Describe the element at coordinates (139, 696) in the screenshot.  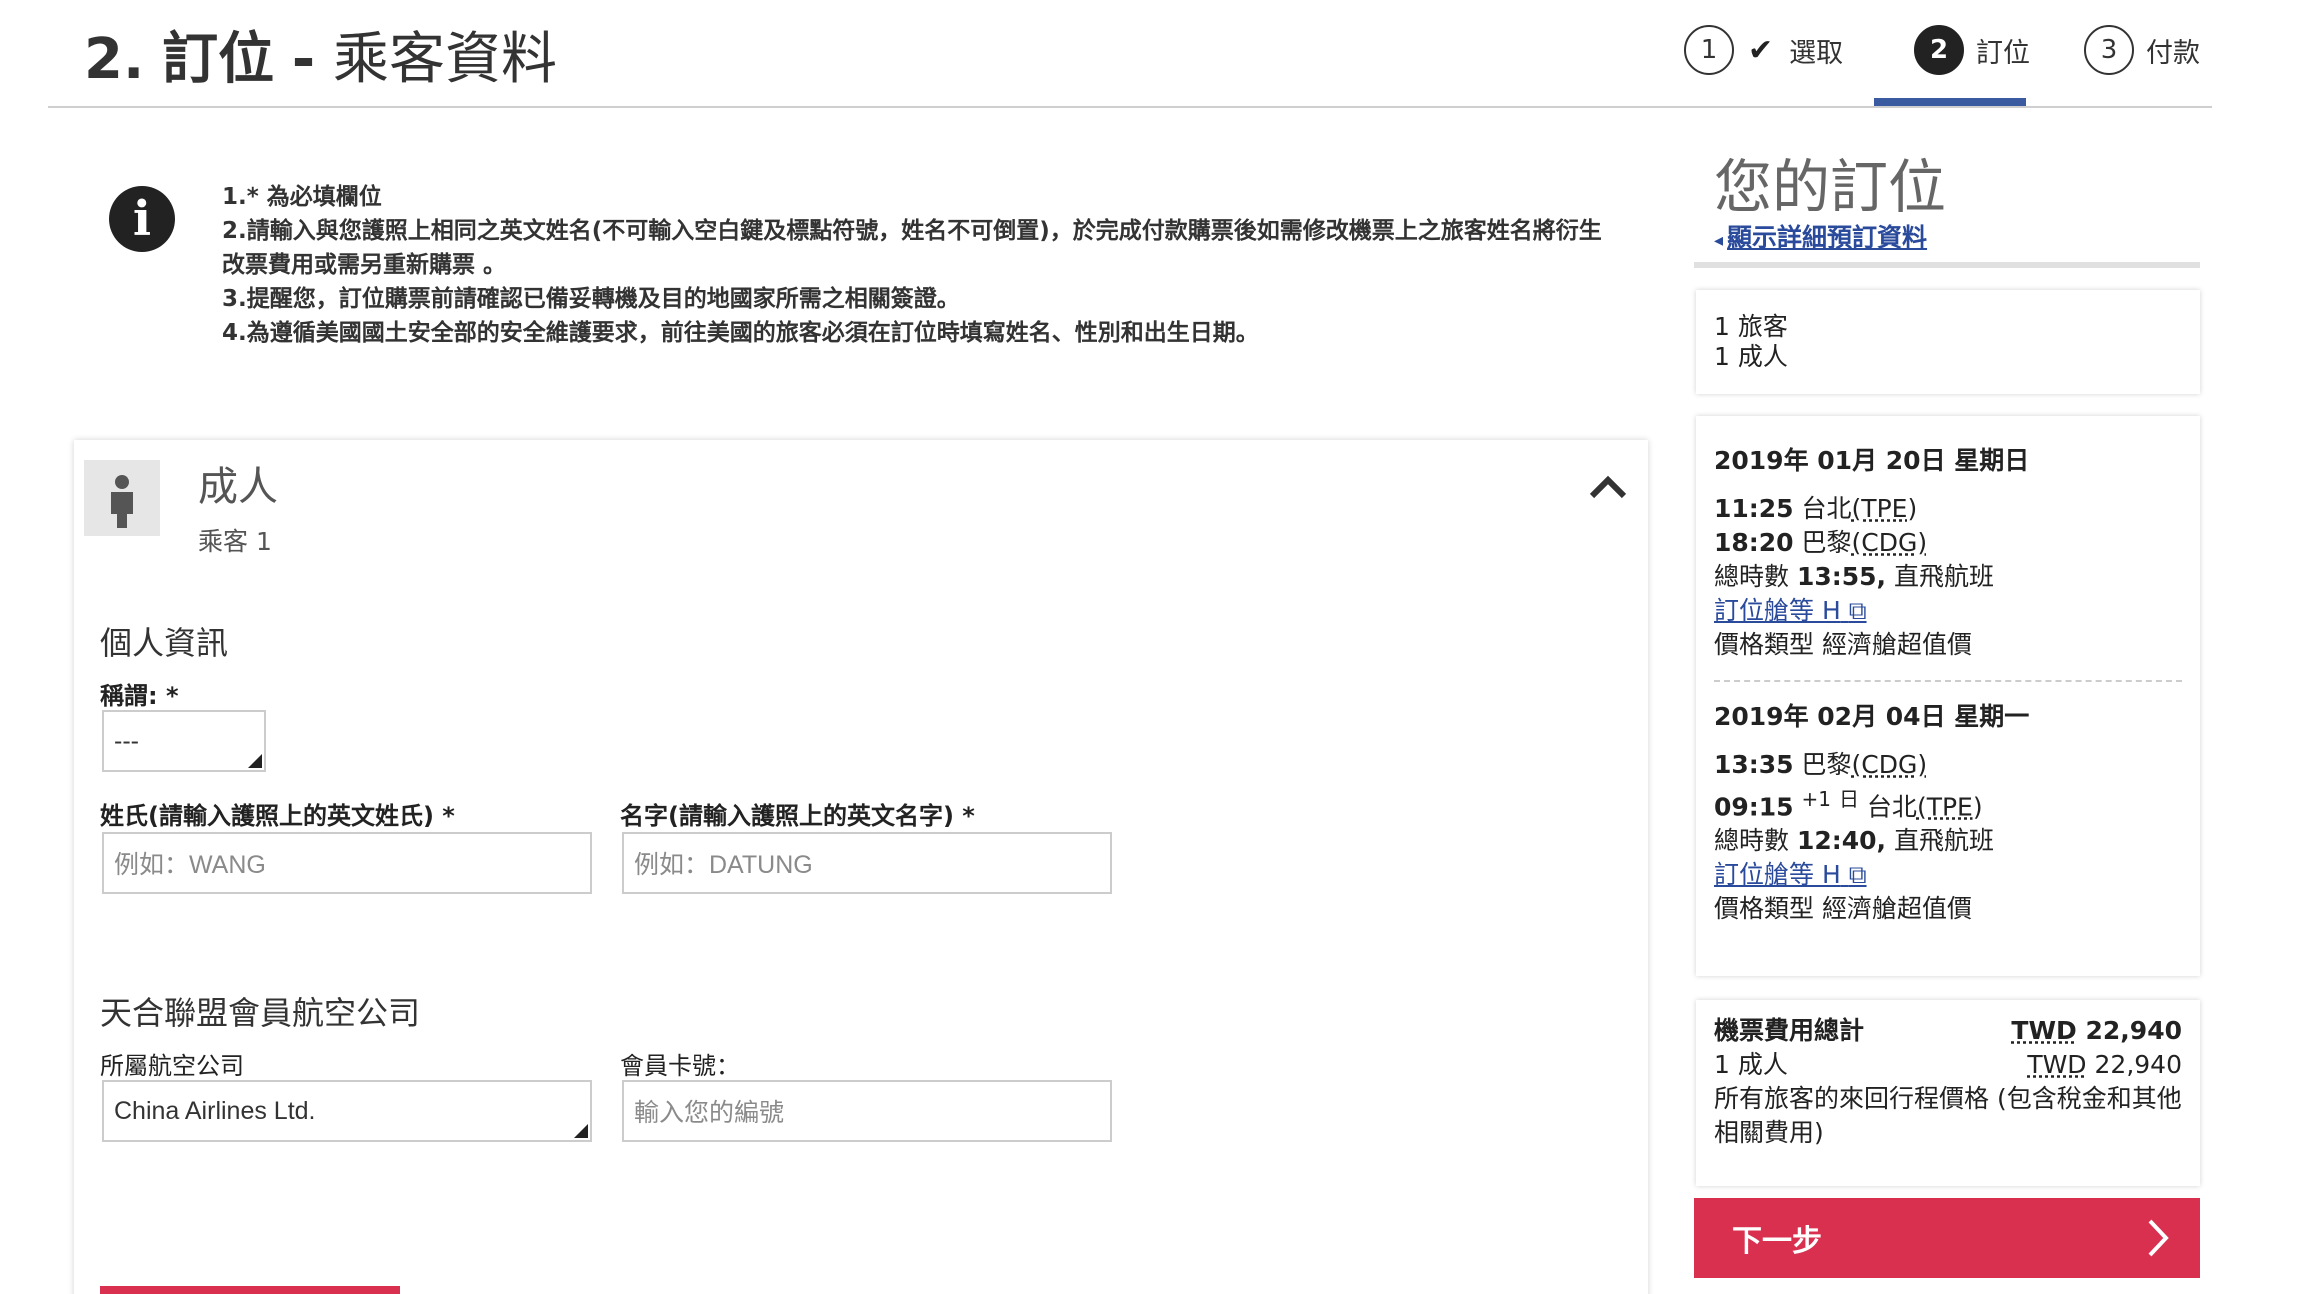
I see `salutation-label: 稱謂: *` at that location.